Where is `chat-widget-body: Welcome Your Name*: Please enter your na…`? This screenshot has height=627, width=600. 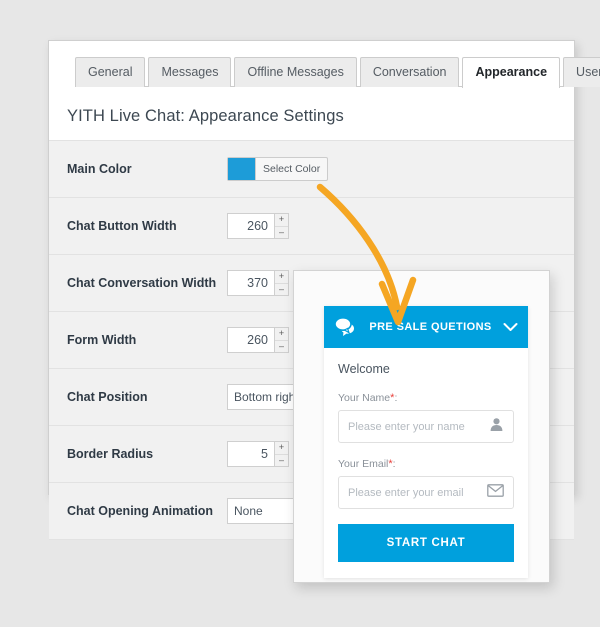 chat-widget-body: Welcome Your Name*: Please enter your na… is located at coordinates (426, 463).